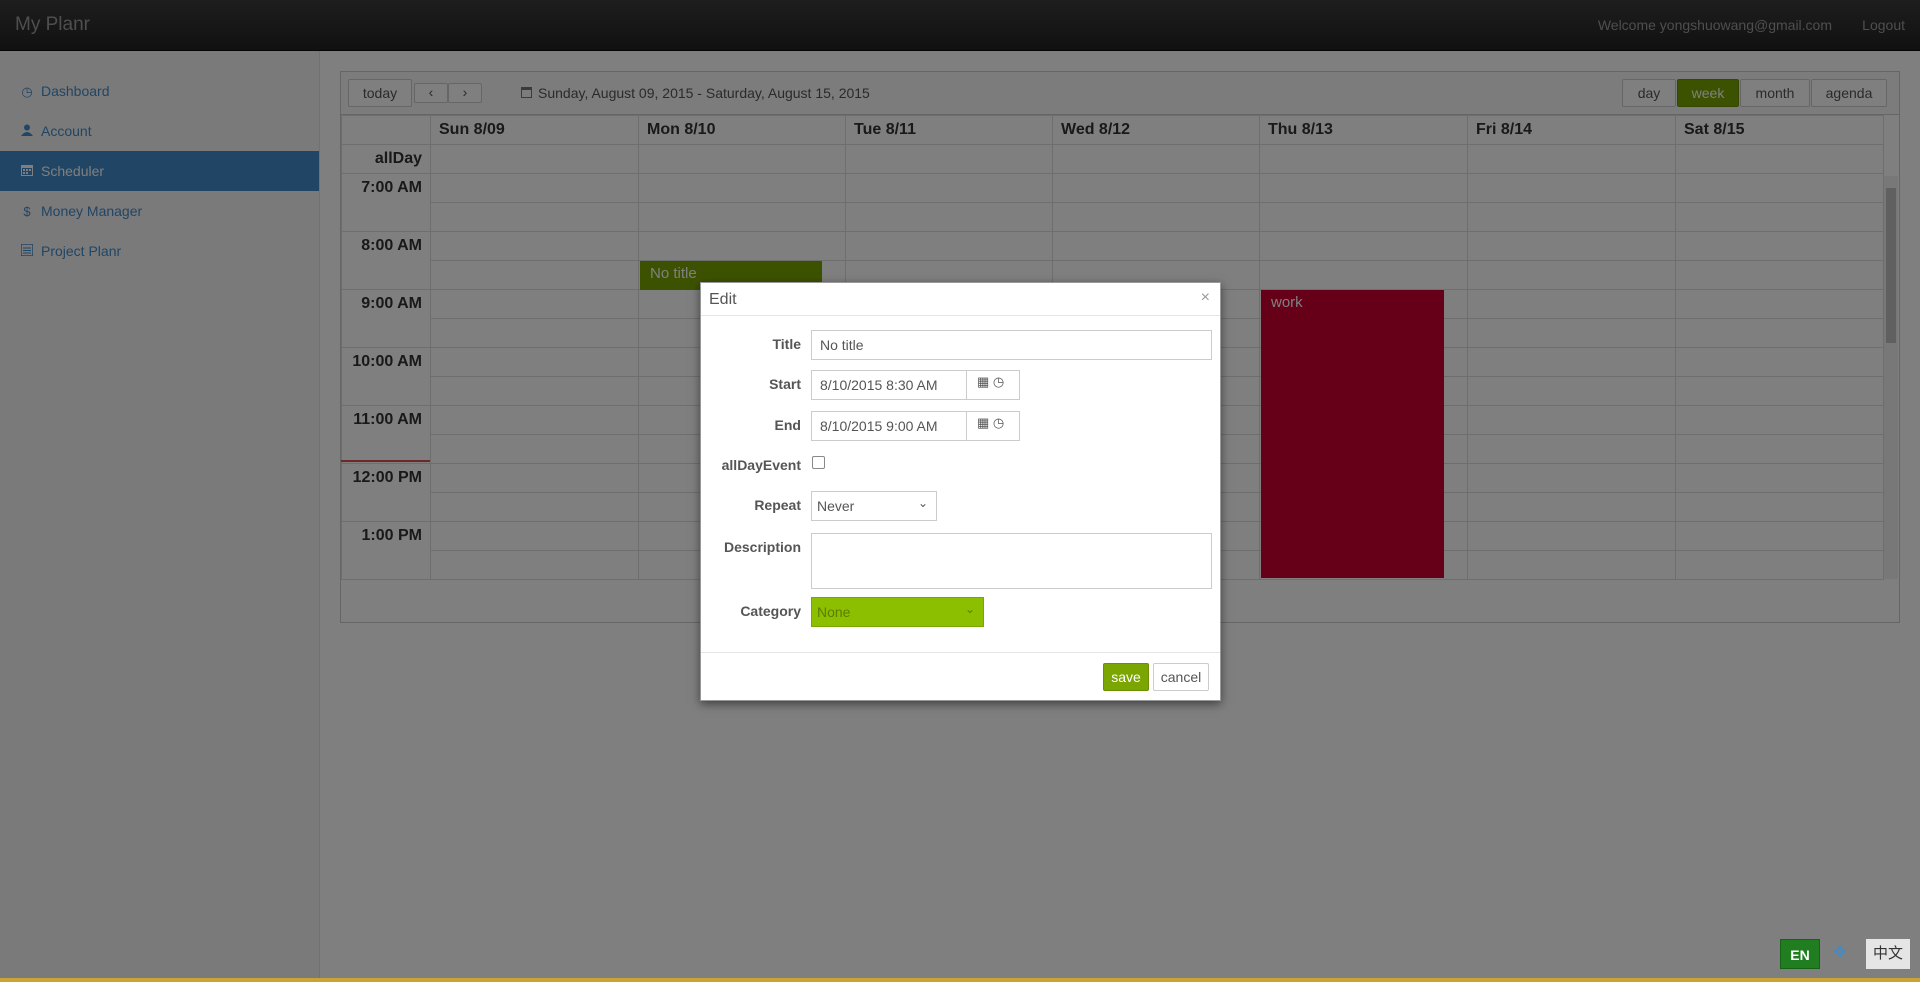 The width and height of the screenshot is (1920, 982). What do you see at coordinates (1800, 954) in the screenshot?
I see `language-en-button: EN` at bounding box center [1800, 954].